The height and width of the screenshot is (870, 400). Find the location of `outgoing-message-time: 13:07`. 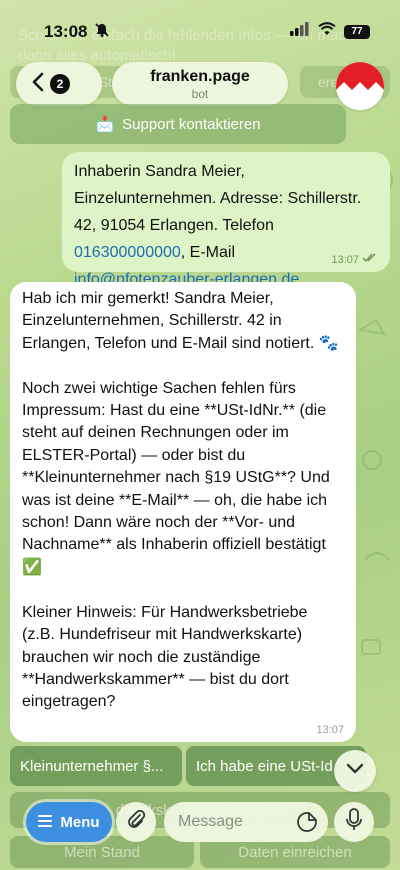

outgoing-message-time: 13:07 is located at coordinates (345, 259).